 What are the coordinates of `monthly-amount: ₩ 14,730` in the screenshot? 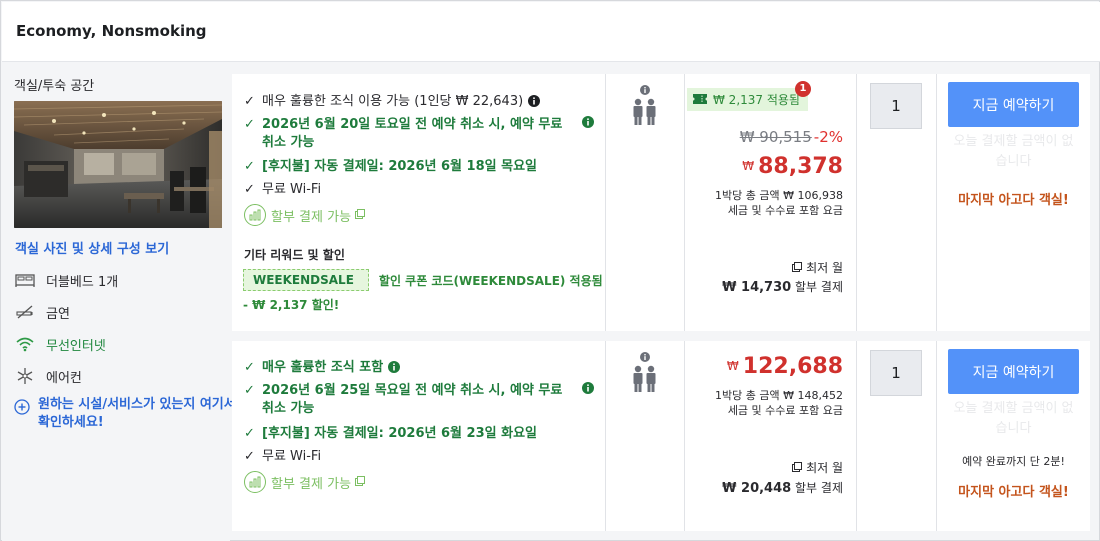 It's located at (757, 287).